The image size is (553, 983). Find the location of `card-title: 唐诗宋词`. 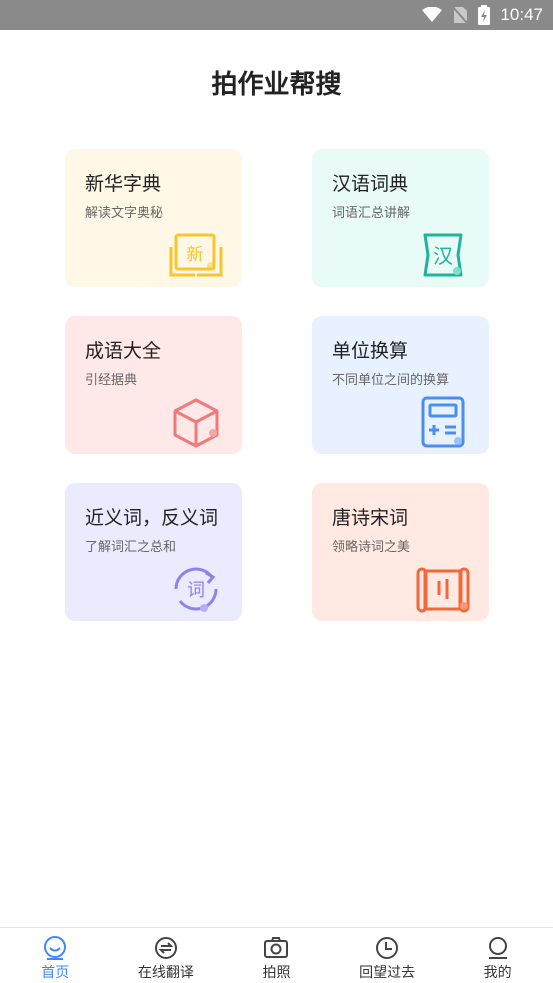

card-title: 唐诗宋词 is located at coordinates (370, 518).